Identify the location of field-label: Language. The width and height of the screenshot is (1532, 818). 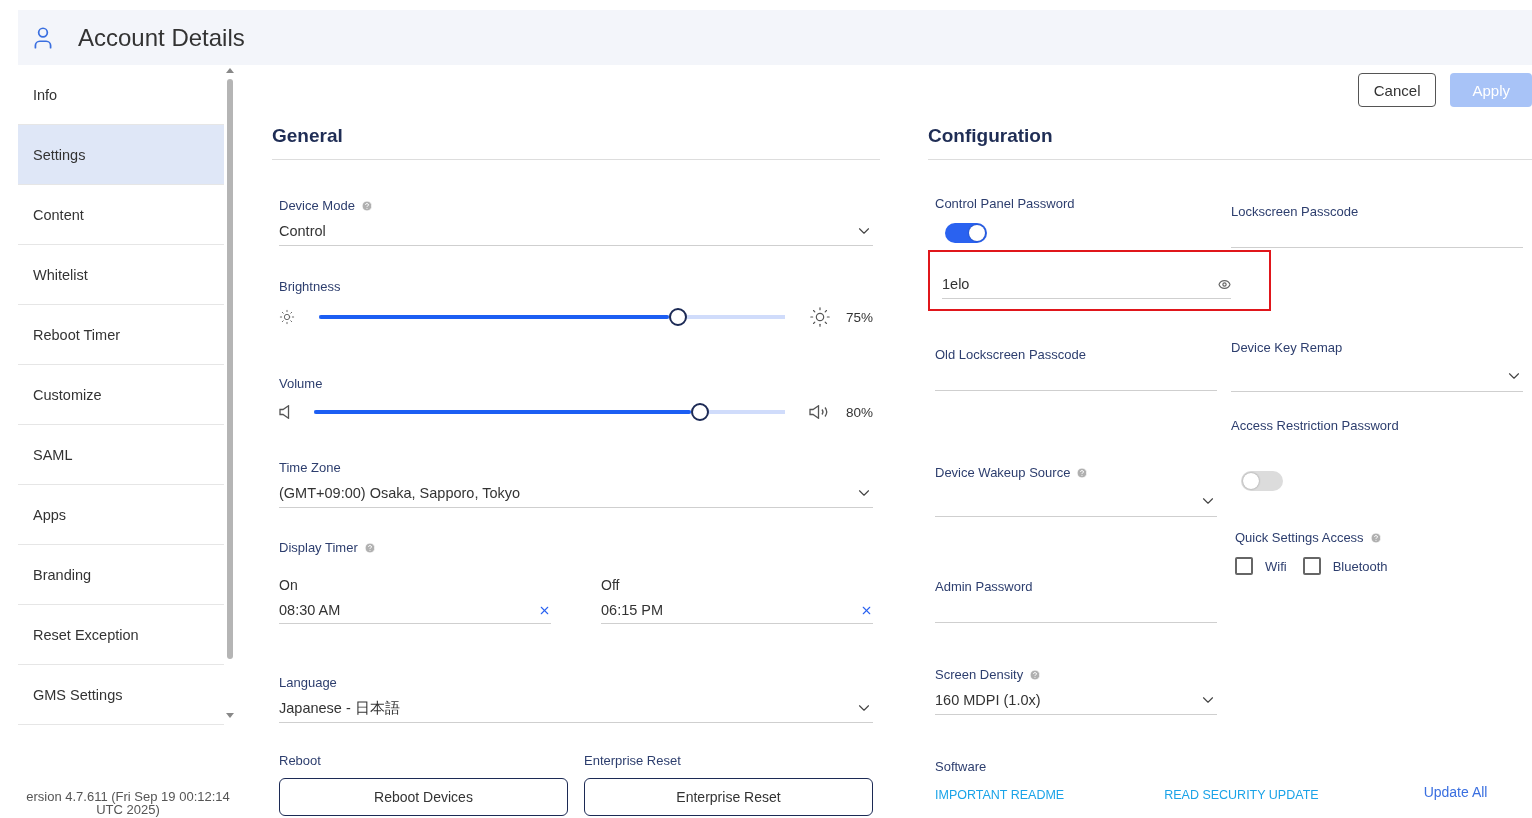
(308, 682).